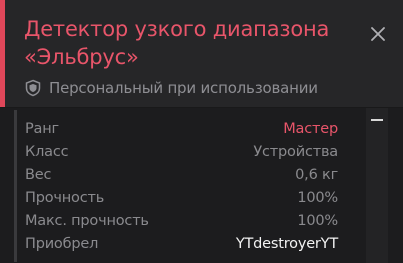 Image resolution: width=403 pixels, height=263 pixels. What do you see at coordinates (181, 221) in the screenshot?
I see `stat-row-max-durability: Макс. прочность 100%` at bounding box center [181, 221].